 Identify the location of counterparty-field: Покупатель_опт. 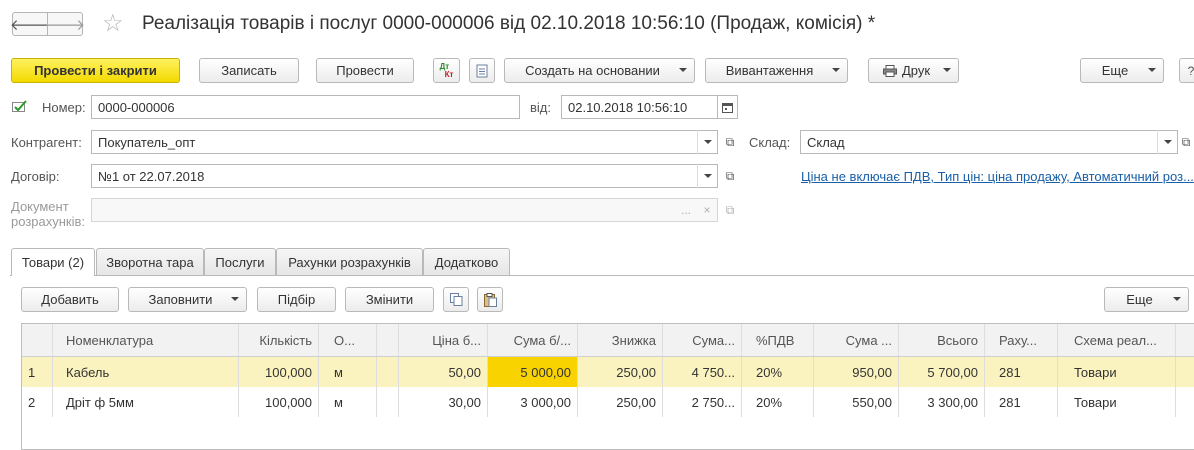
(404, 142).